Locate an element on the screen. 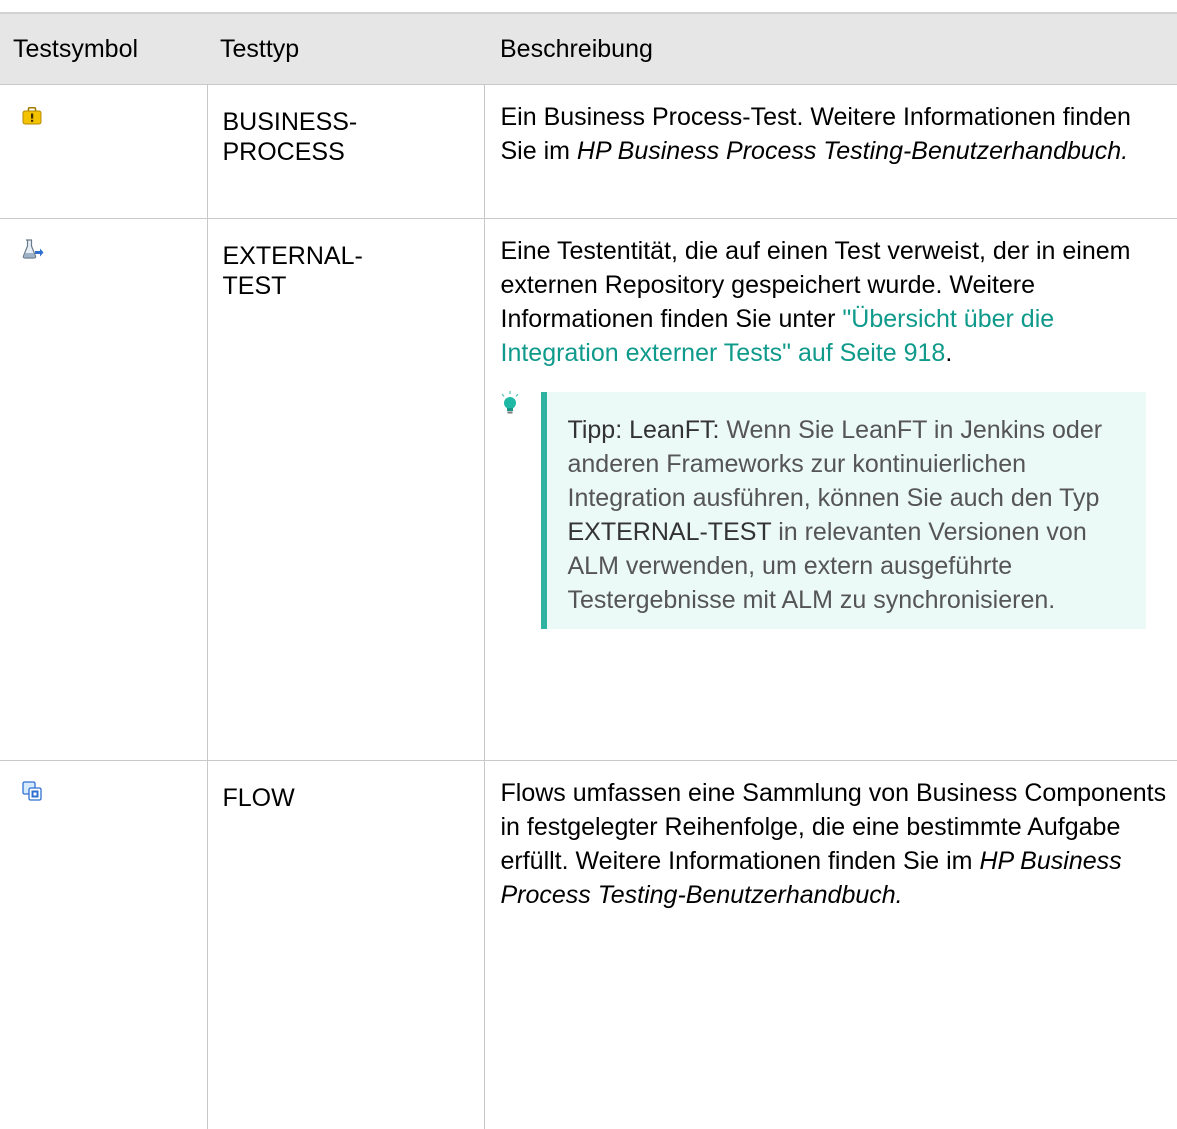  table-header-row: Testsymbol Testtyp Beschreibung is located at coordinates (588, 48).